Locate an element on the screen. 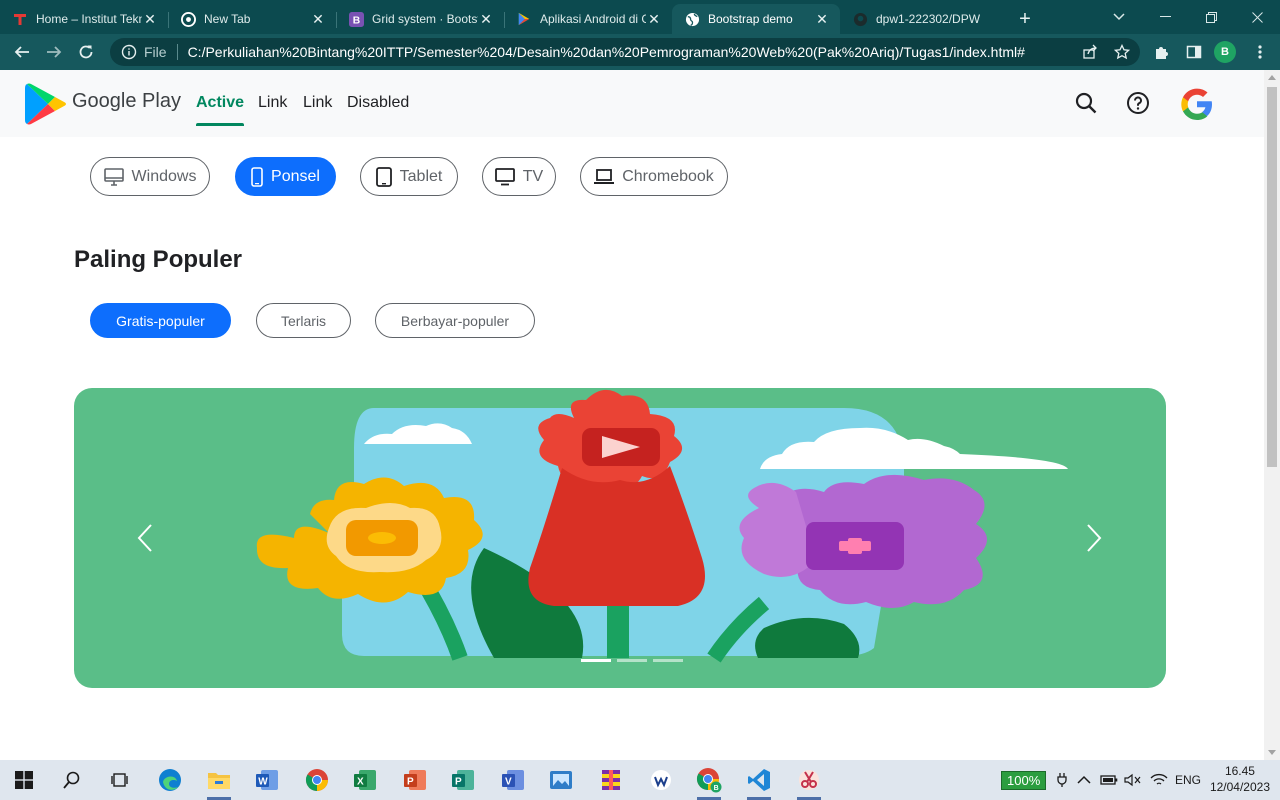 The height and width of the screenshot is (800, 1280). svg-text: W is located at coordinates (263, 782).